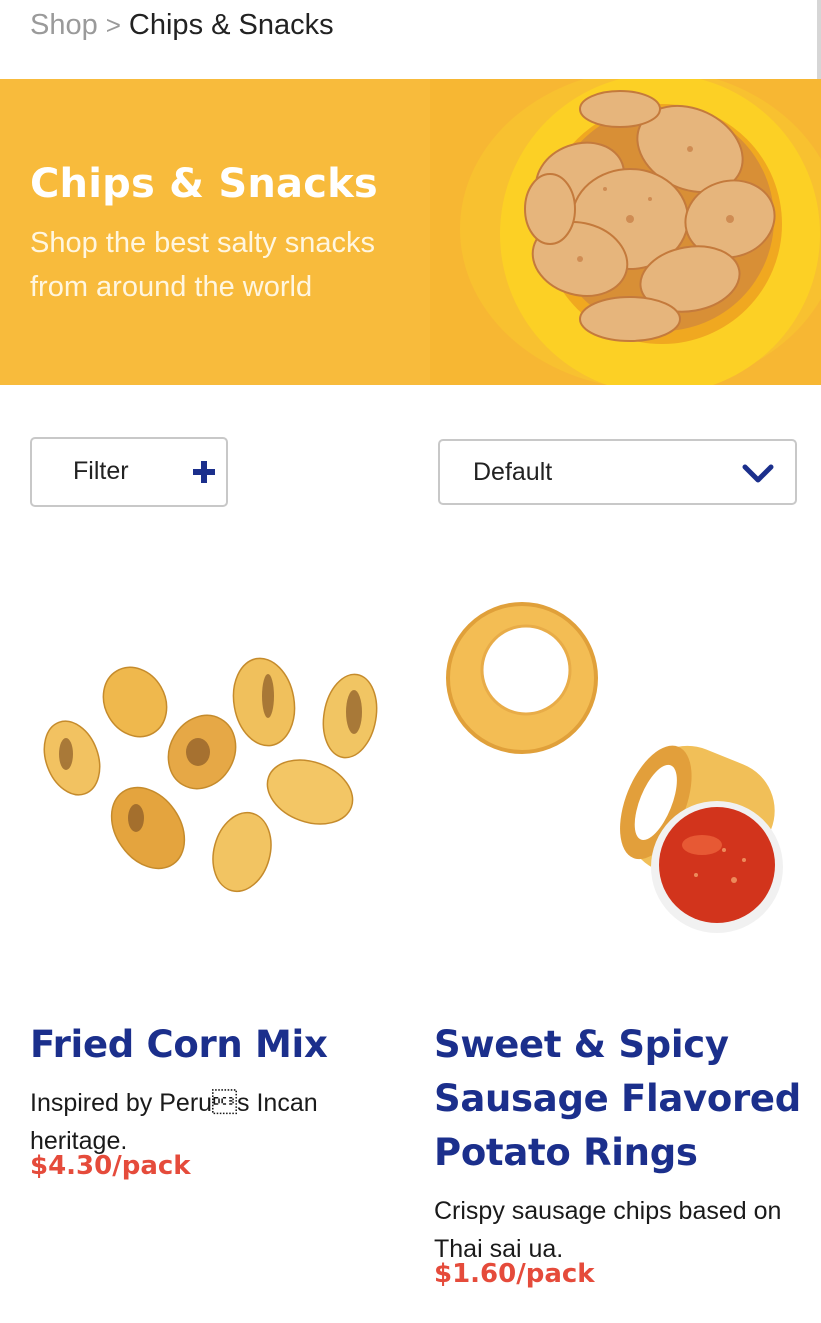 This screenshot has height=1323, width=821. I want to click on product-title: Fried Corn Mix, so click(220, 1045).